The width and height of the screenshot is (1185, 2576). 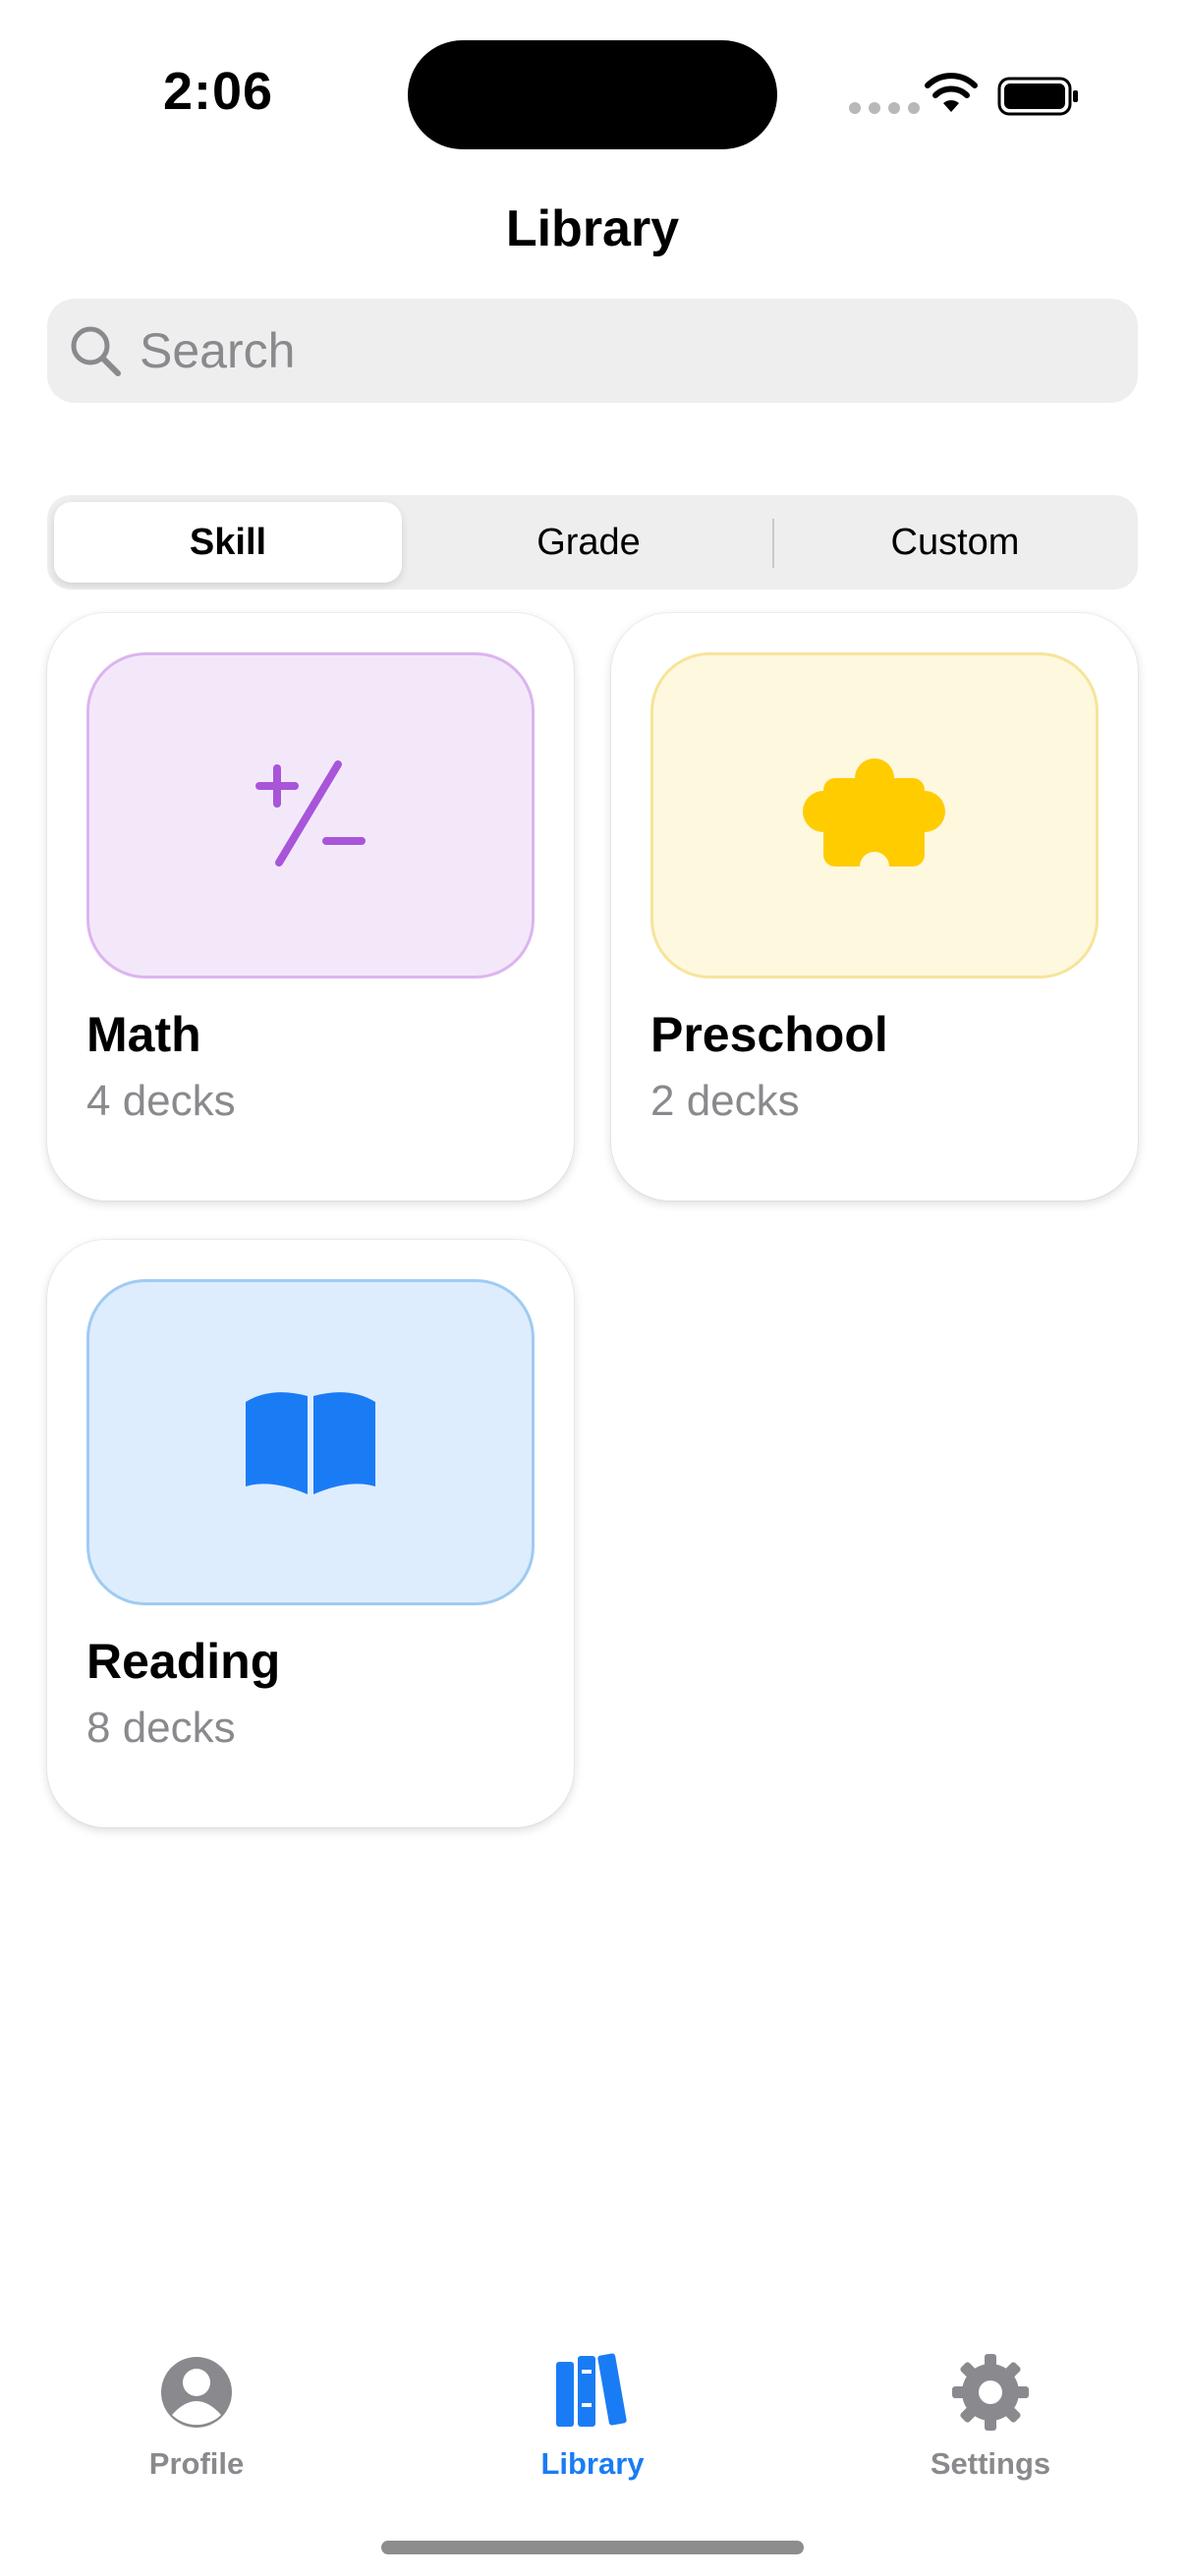 I want to click on status-time: 2:06, so click(x=219, y=91).